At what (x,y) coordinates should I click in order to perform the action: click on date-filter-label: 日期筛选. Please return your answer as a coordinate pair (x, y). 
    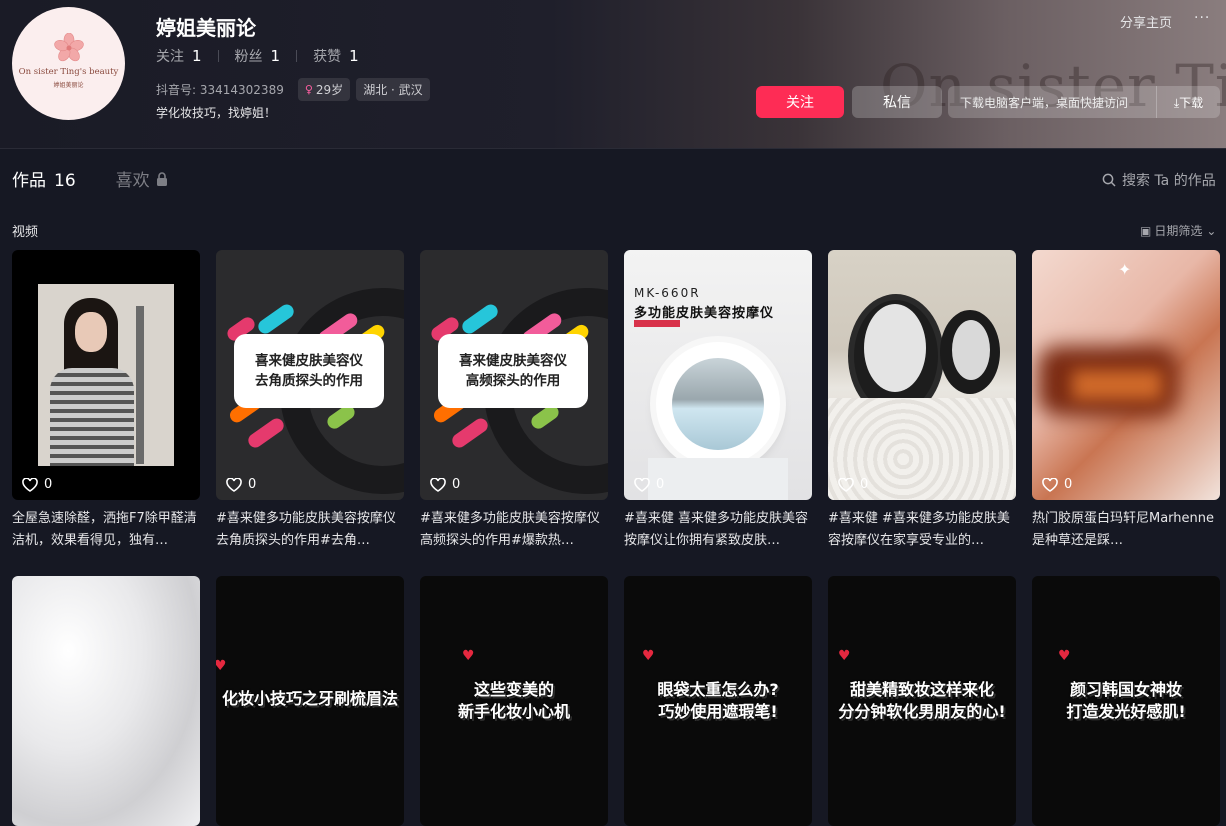
    Looking at the image, I should click on (1178, 231).